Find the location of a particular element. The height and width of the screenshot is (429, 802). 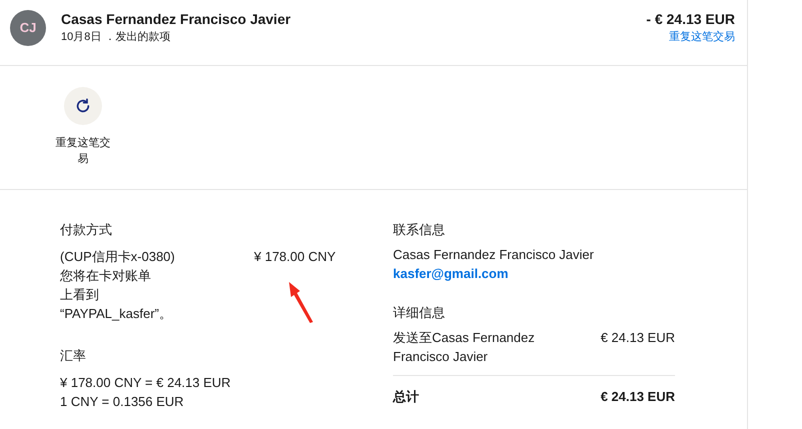

section-heading: 详细信息 is located at coordinates (419, 313).